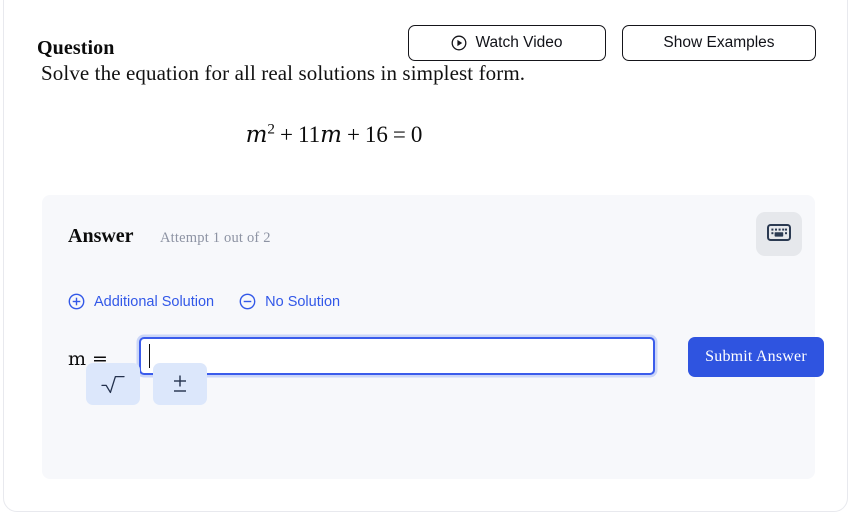  I want to click on solution-options: Additional Solution No Solution, so click(204, 301).